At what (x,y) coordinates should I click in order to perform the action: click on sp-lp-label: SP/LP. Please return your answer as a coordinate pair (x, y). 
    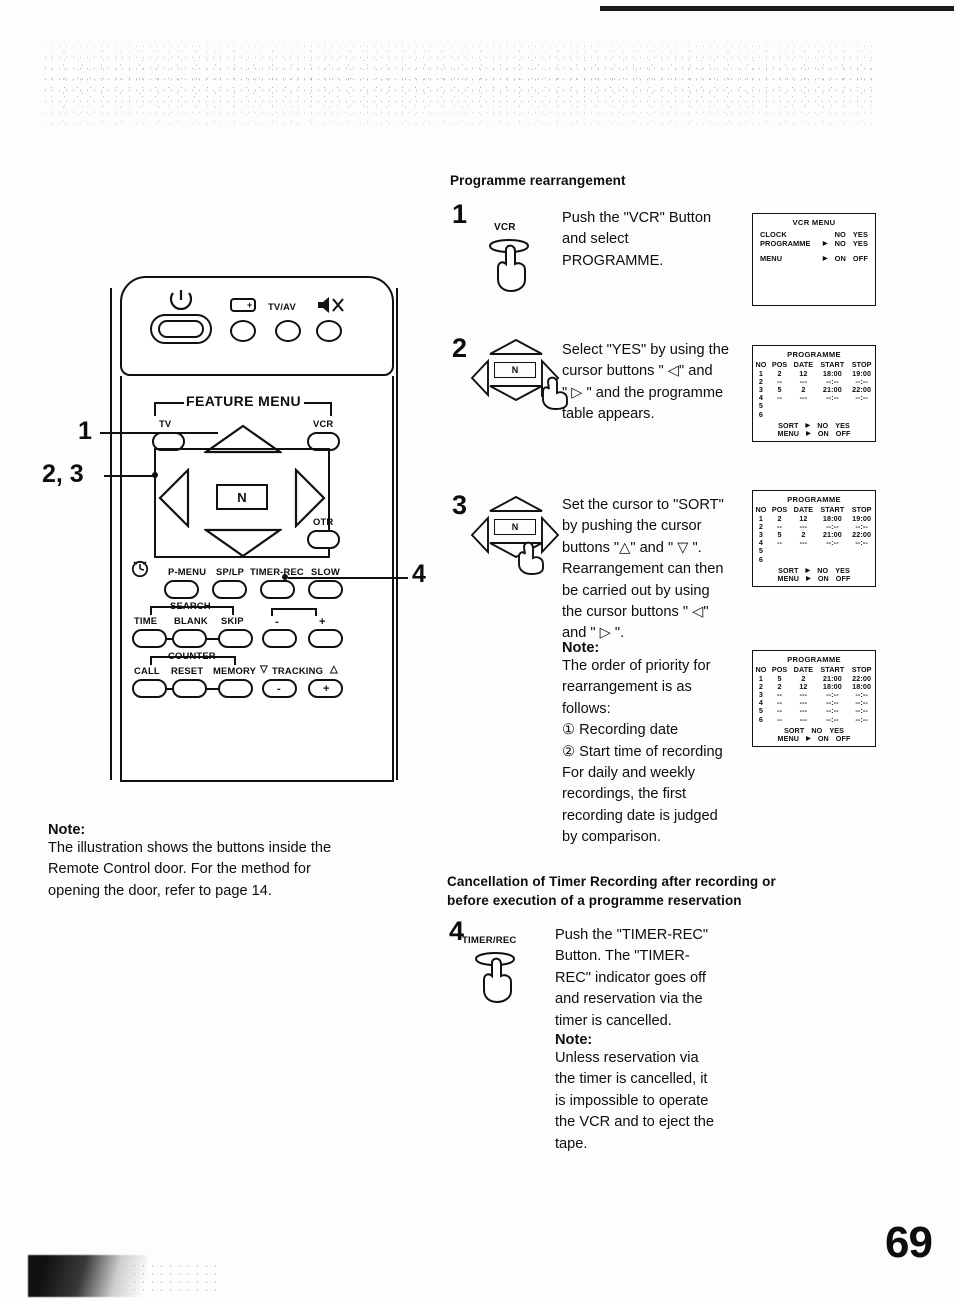
    Looking at the image, I should click on (230, 571).